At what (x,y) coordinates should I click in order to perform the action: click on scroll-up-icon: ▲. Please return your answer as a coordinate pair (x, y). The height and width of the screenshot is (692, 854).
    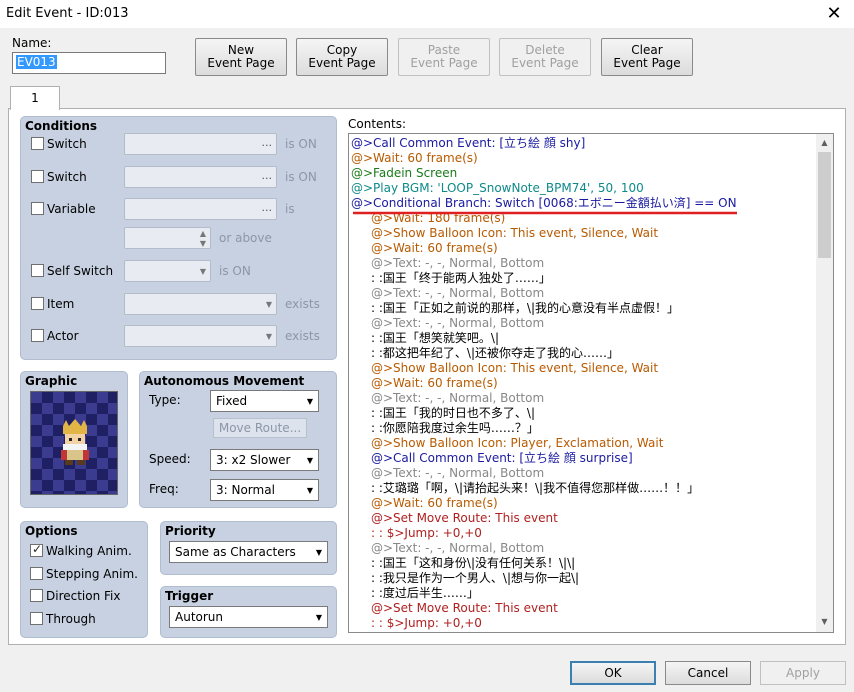
    Looking at the image, I should click on (824, 142).